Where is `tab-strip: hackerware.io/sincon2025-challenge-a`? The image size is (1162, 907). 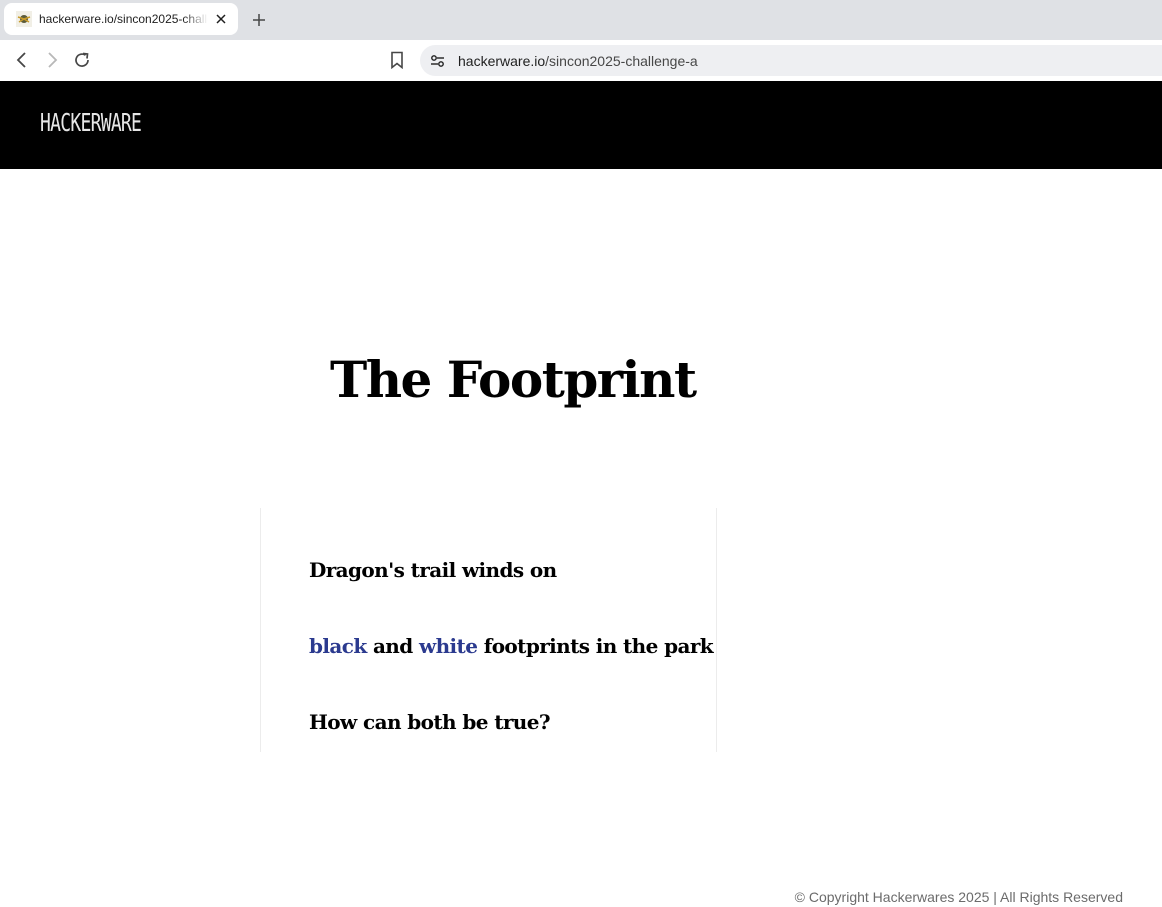 tab-strip: hackerware.io/sincon2025-challenge-a is located at coordinates (581, 20).